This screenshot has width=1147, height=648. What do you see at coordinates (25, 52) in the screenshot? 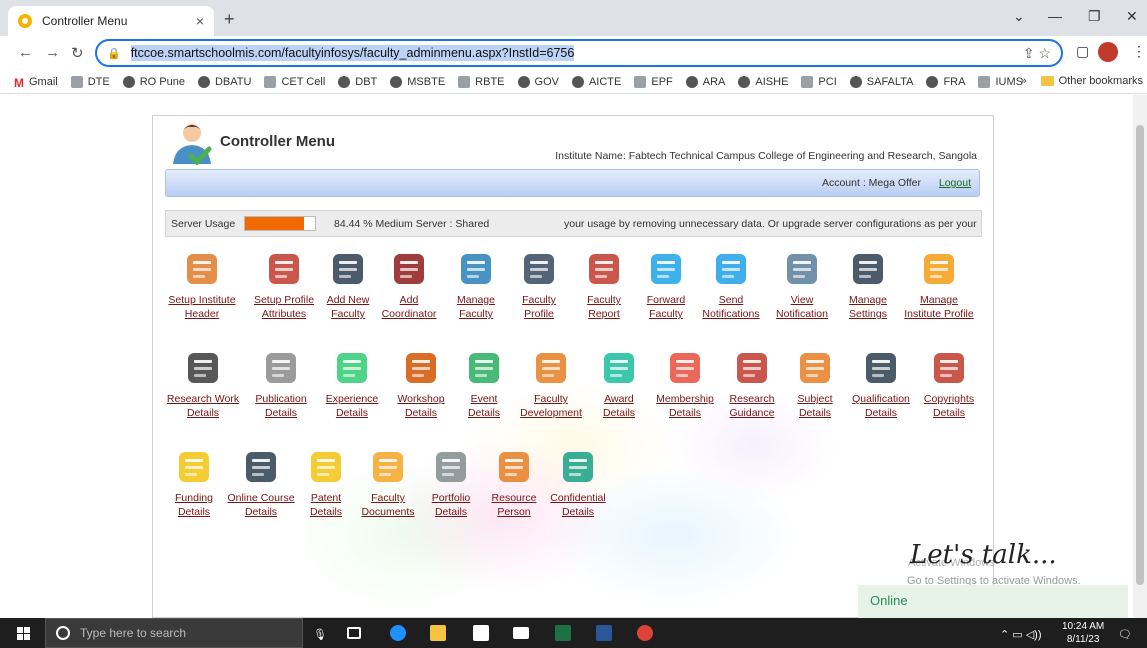
I see `back-arrow-icon: ←` at bounding box center [25, 52].